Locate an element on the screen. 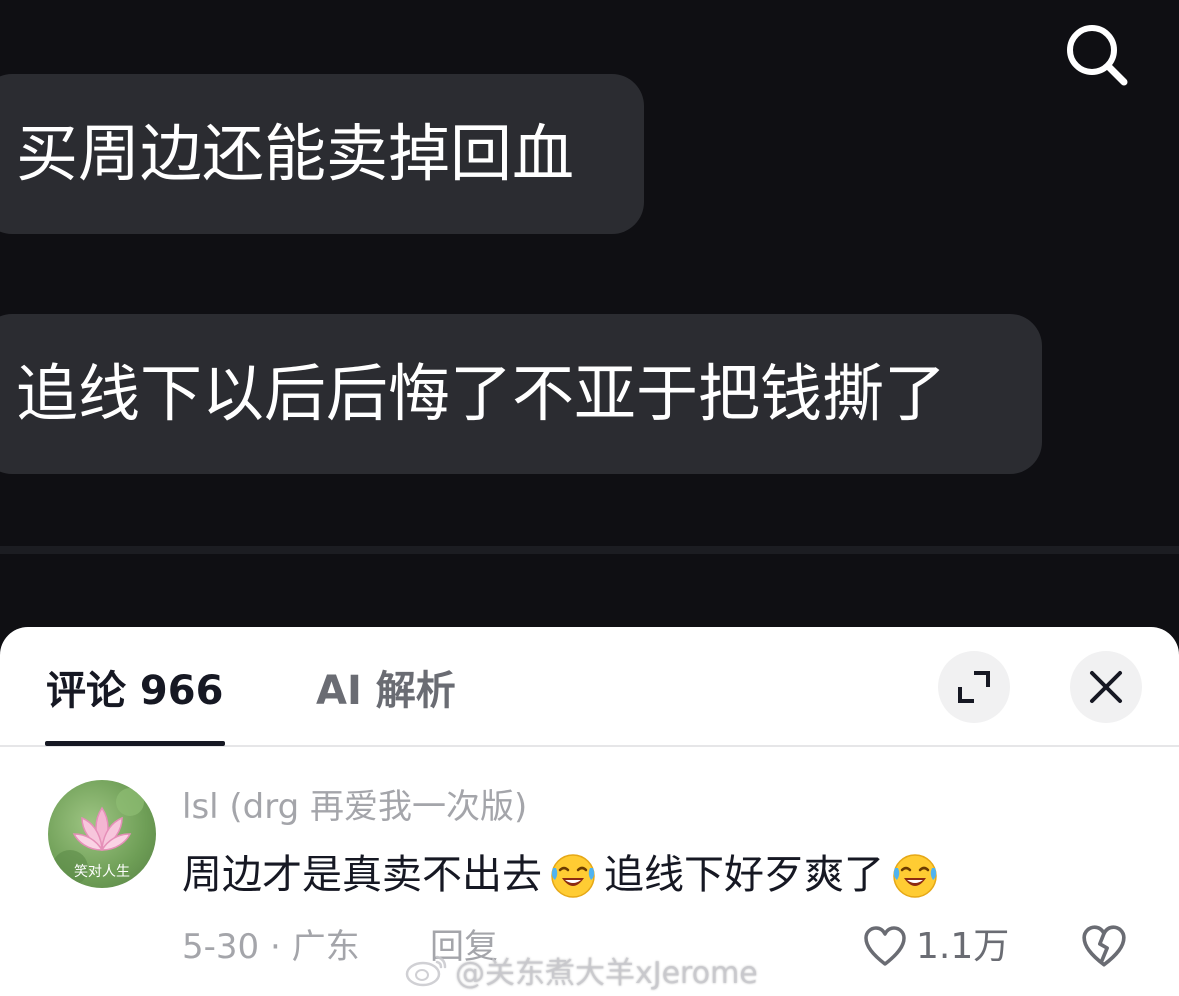  watermark-text: @关东煮大羊xJerome is located at coordinates (606, 973).